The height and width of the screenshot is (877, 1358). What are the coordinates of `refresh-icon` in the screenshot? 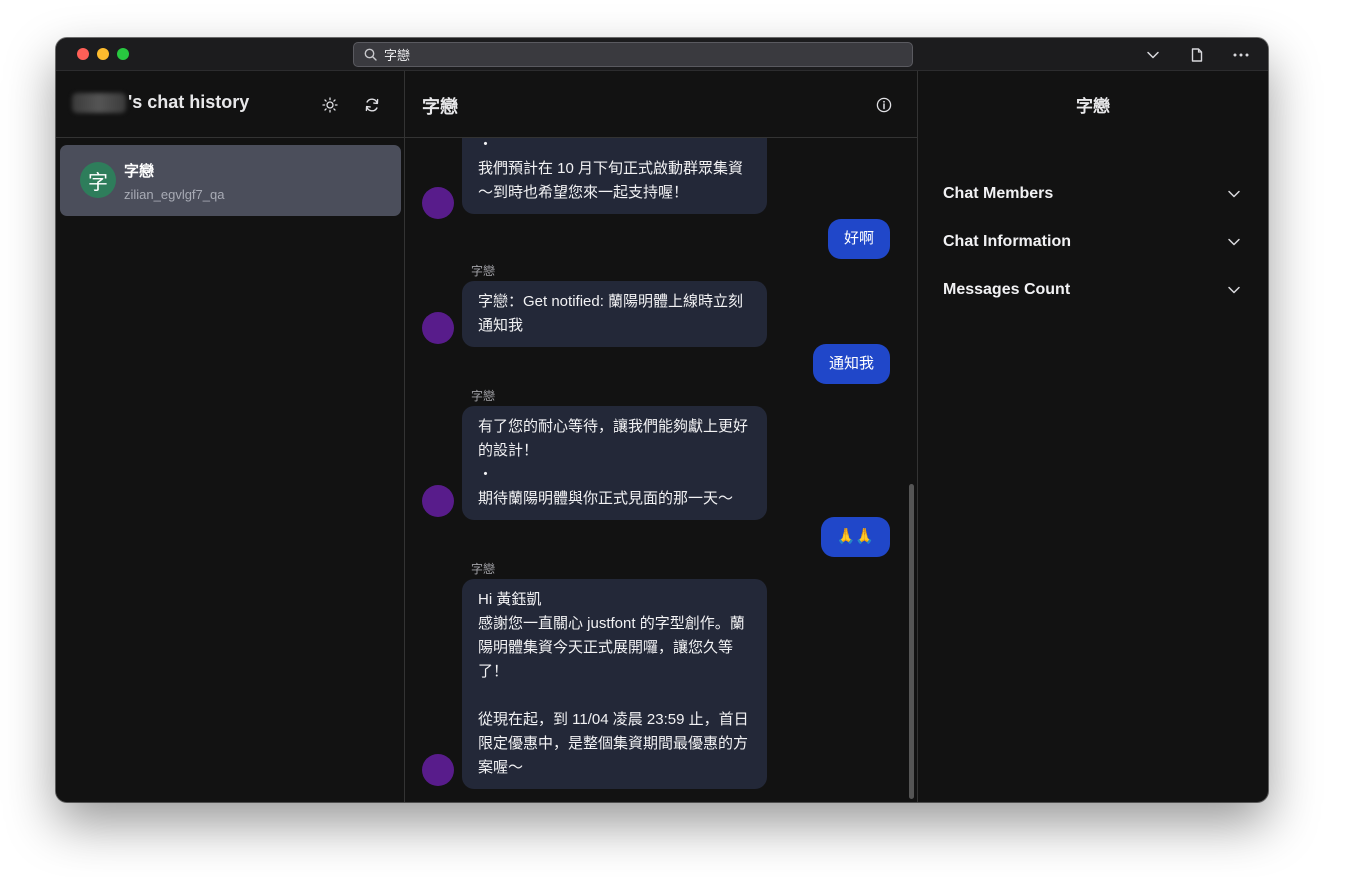 It's located at (372, 105).